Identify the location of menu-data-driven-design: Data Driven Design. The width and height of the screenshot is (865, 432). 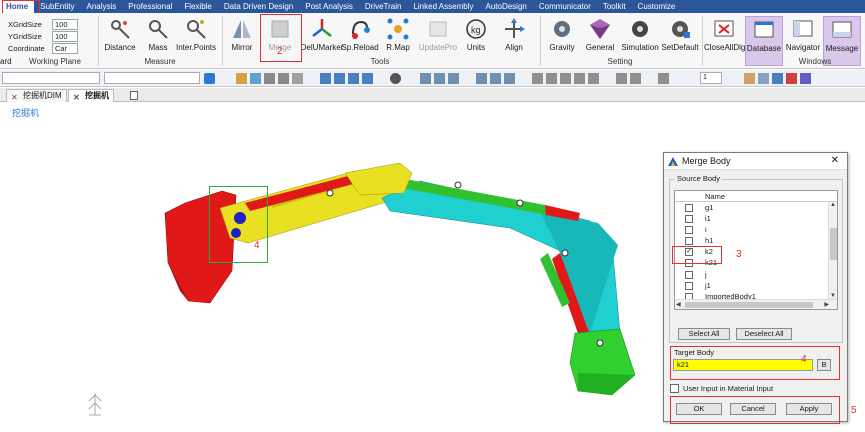
(258, 6).